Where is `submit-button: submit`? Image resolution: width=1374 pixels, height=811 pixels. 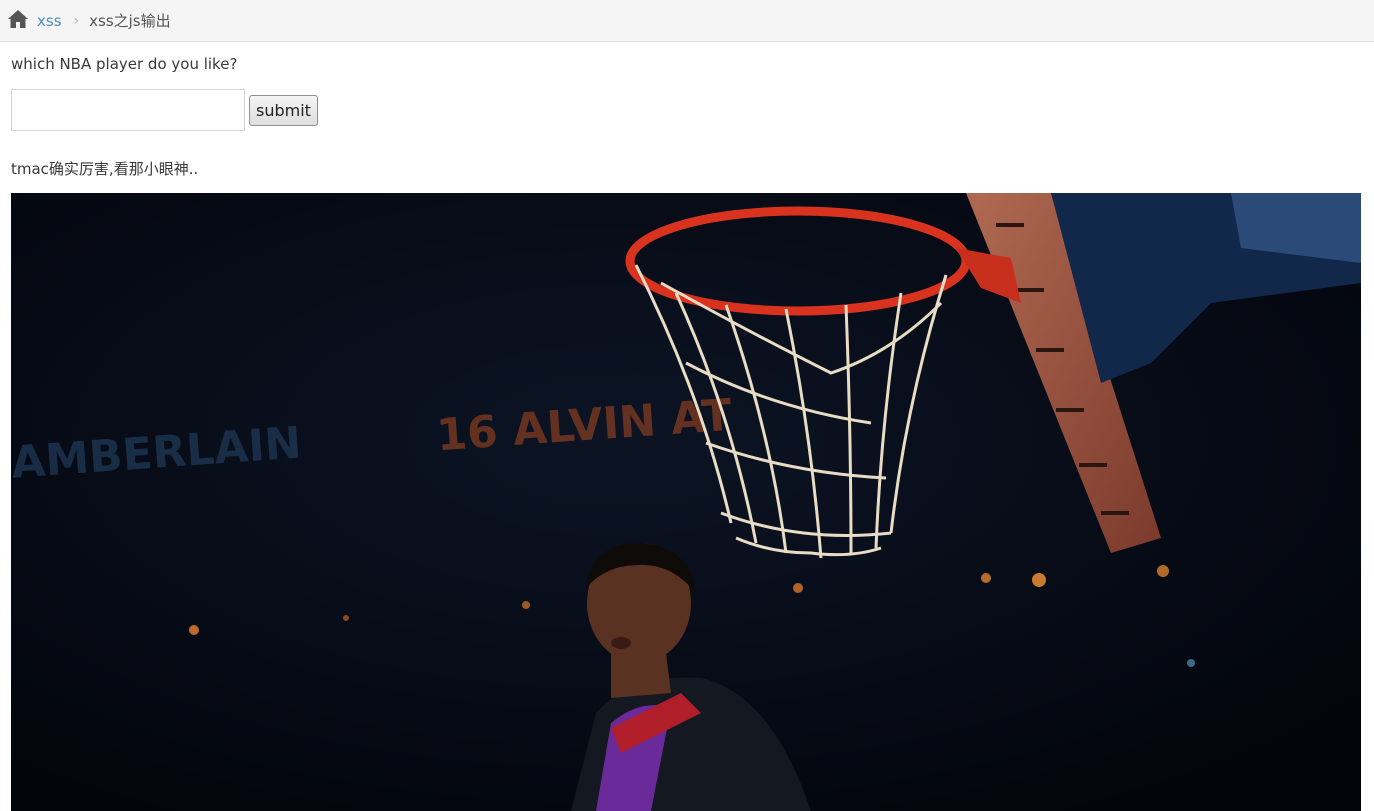 submit-button: submit is located at coordinates (283, 110).